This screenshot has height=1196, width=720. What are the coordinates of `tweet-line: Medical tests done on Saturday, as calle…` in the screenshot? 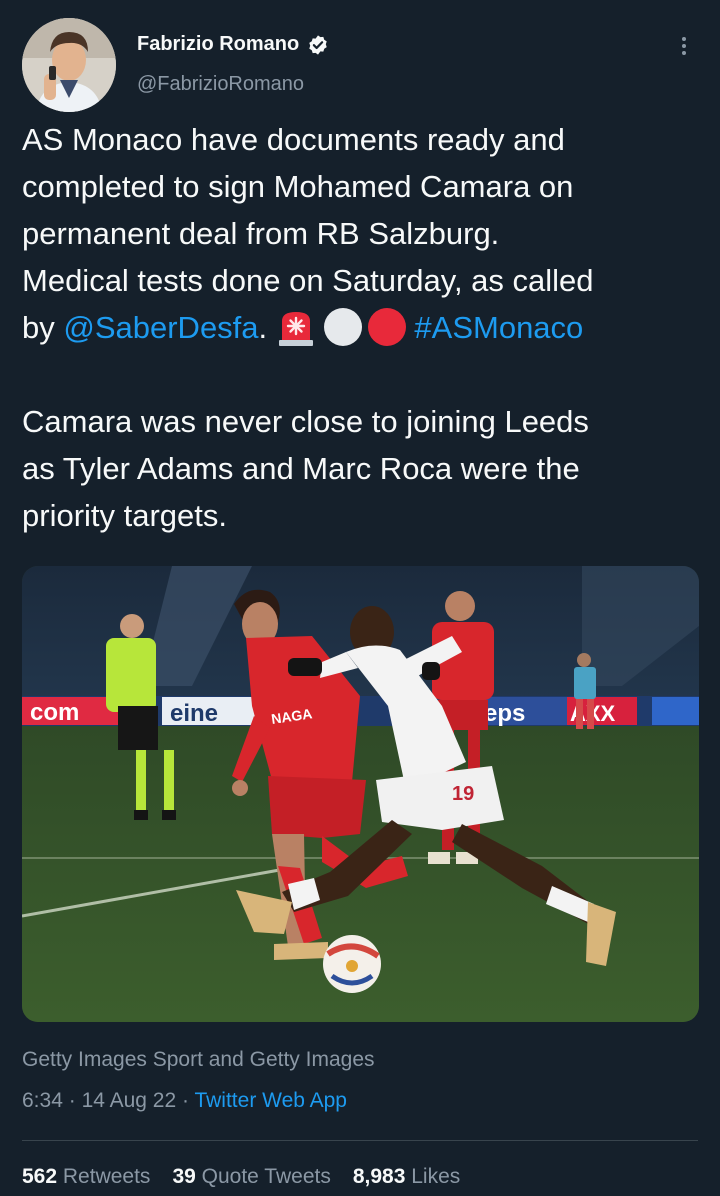 It's located at (308, 280).